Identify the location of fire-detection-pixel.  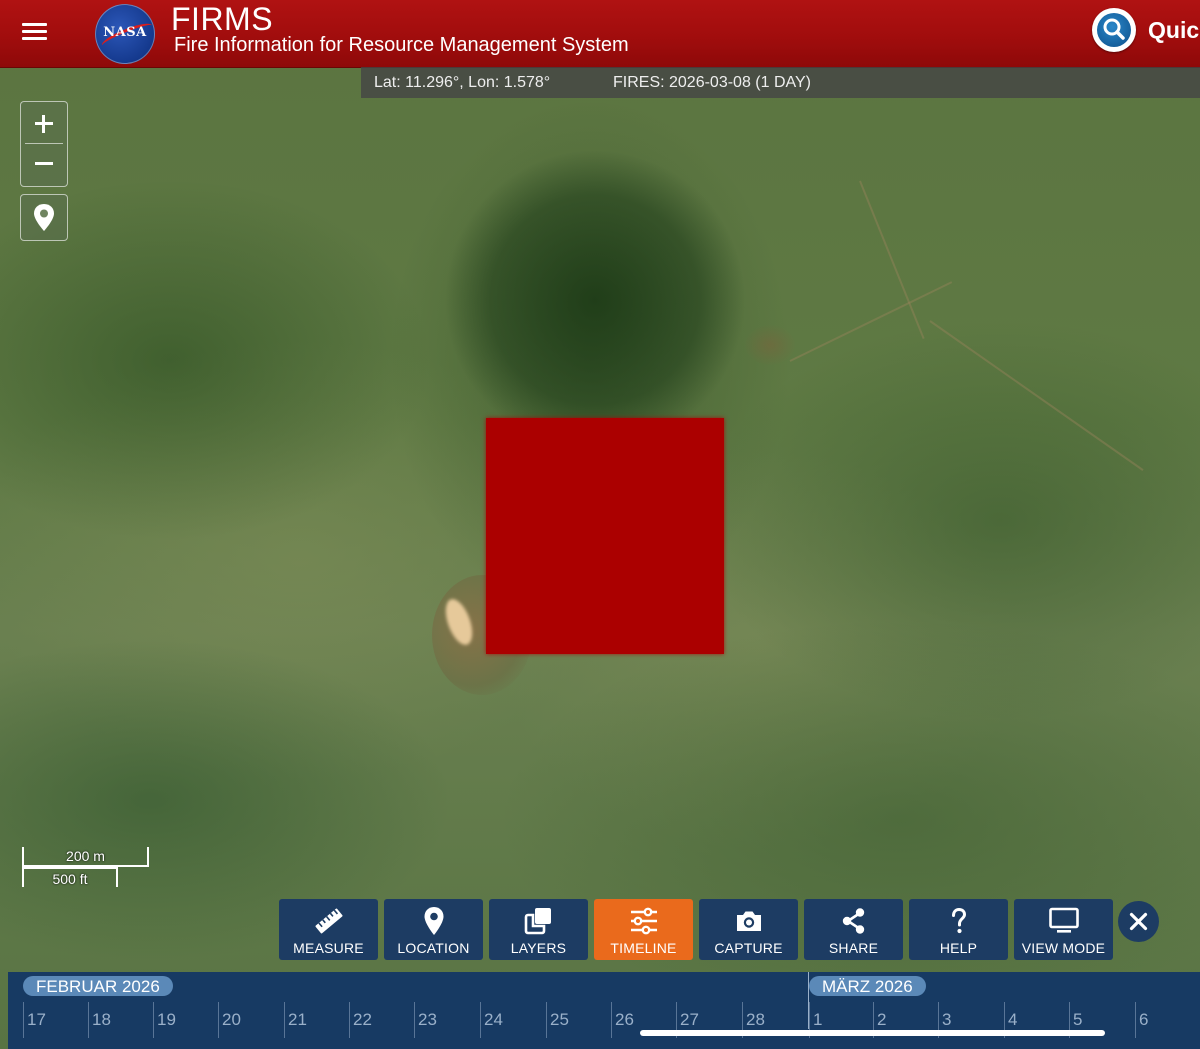
(605, 536).